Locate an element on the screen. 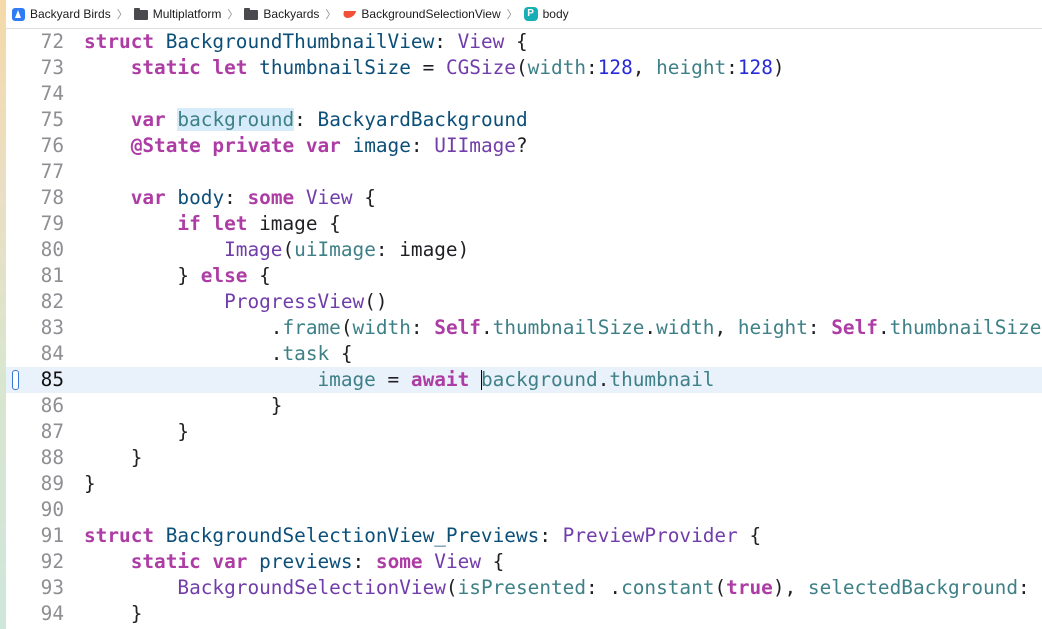 This screenshot has height=629, width=1042. line-number: 83 is located at coordinates (52, 327).